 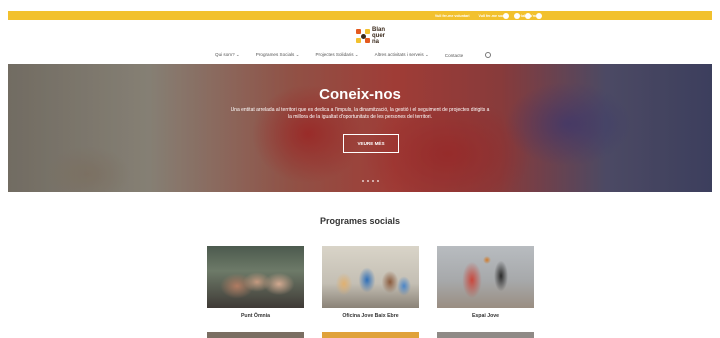 What do you see at coordinates (278, 55) in the screenshot?
I see `nav-item-programes-socials: Programes Socials ⌄` at bounding box center [278, 55].